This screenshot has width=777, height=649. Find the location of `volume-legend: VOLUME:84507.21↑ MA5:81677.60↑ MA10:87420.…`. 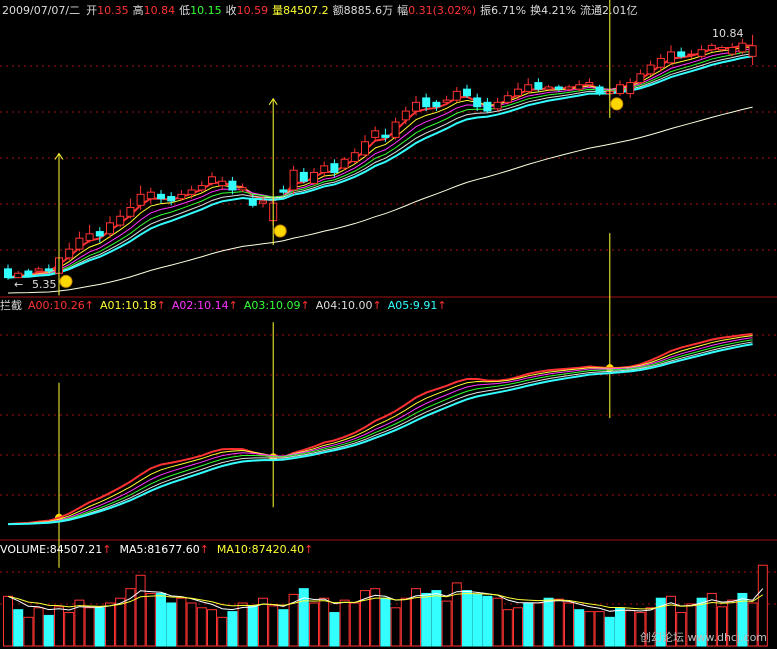

volume-legend: VOLUME:84507.21↑ MA5:81677.60↑ MA10:87420.… is located at coordinates (156, 549).